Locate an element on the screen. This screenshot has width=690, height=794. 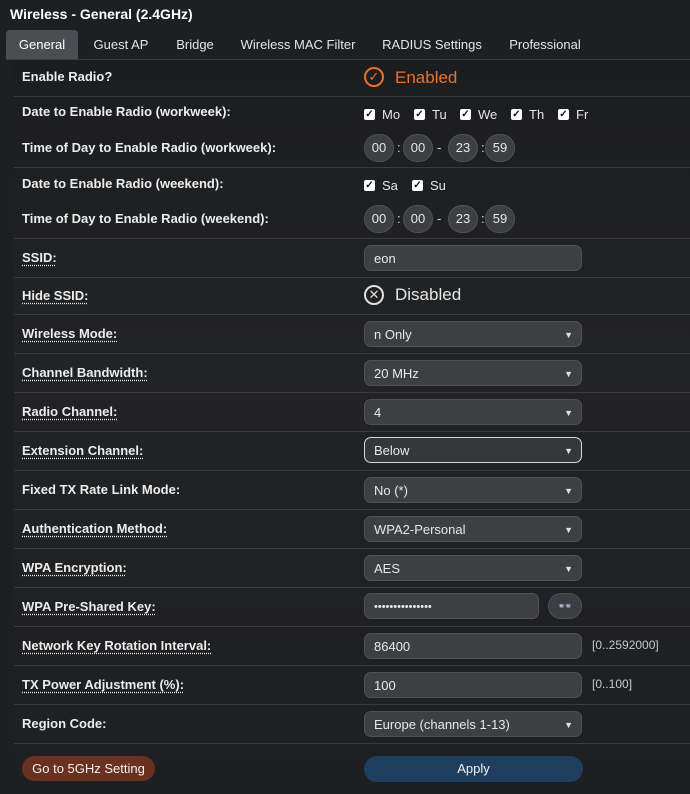
row-enable-radio: Enable Radio? ✓ Enabled is located at coordinates (352, 78).